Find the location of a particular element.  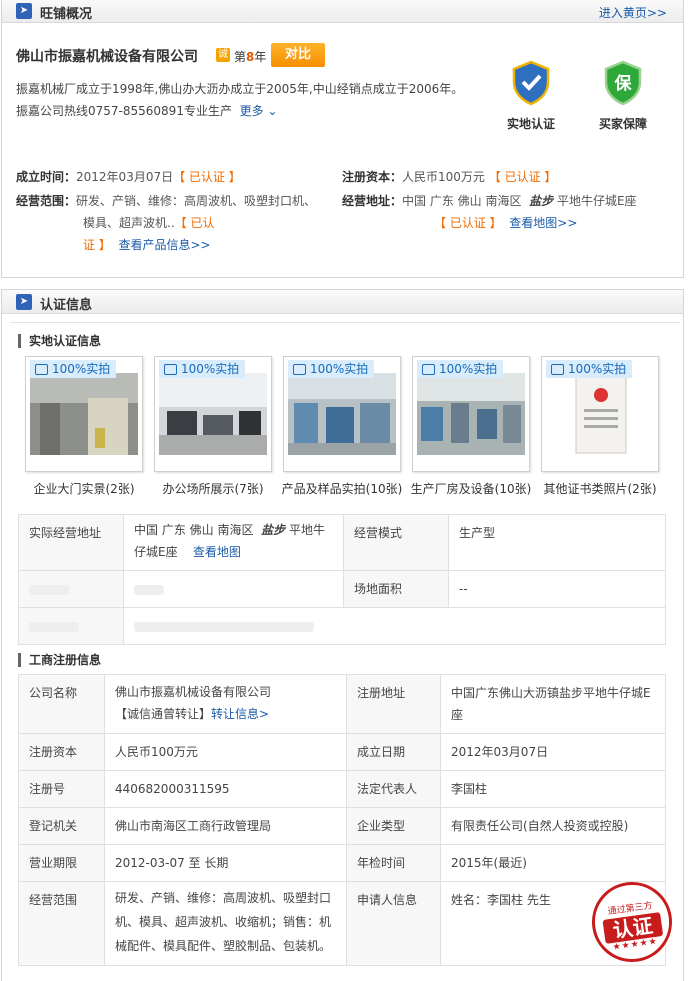

table-cell: 中国广东佛山大沥镇盐步平地牛仔城E座 is located at coordinates (553, 704).